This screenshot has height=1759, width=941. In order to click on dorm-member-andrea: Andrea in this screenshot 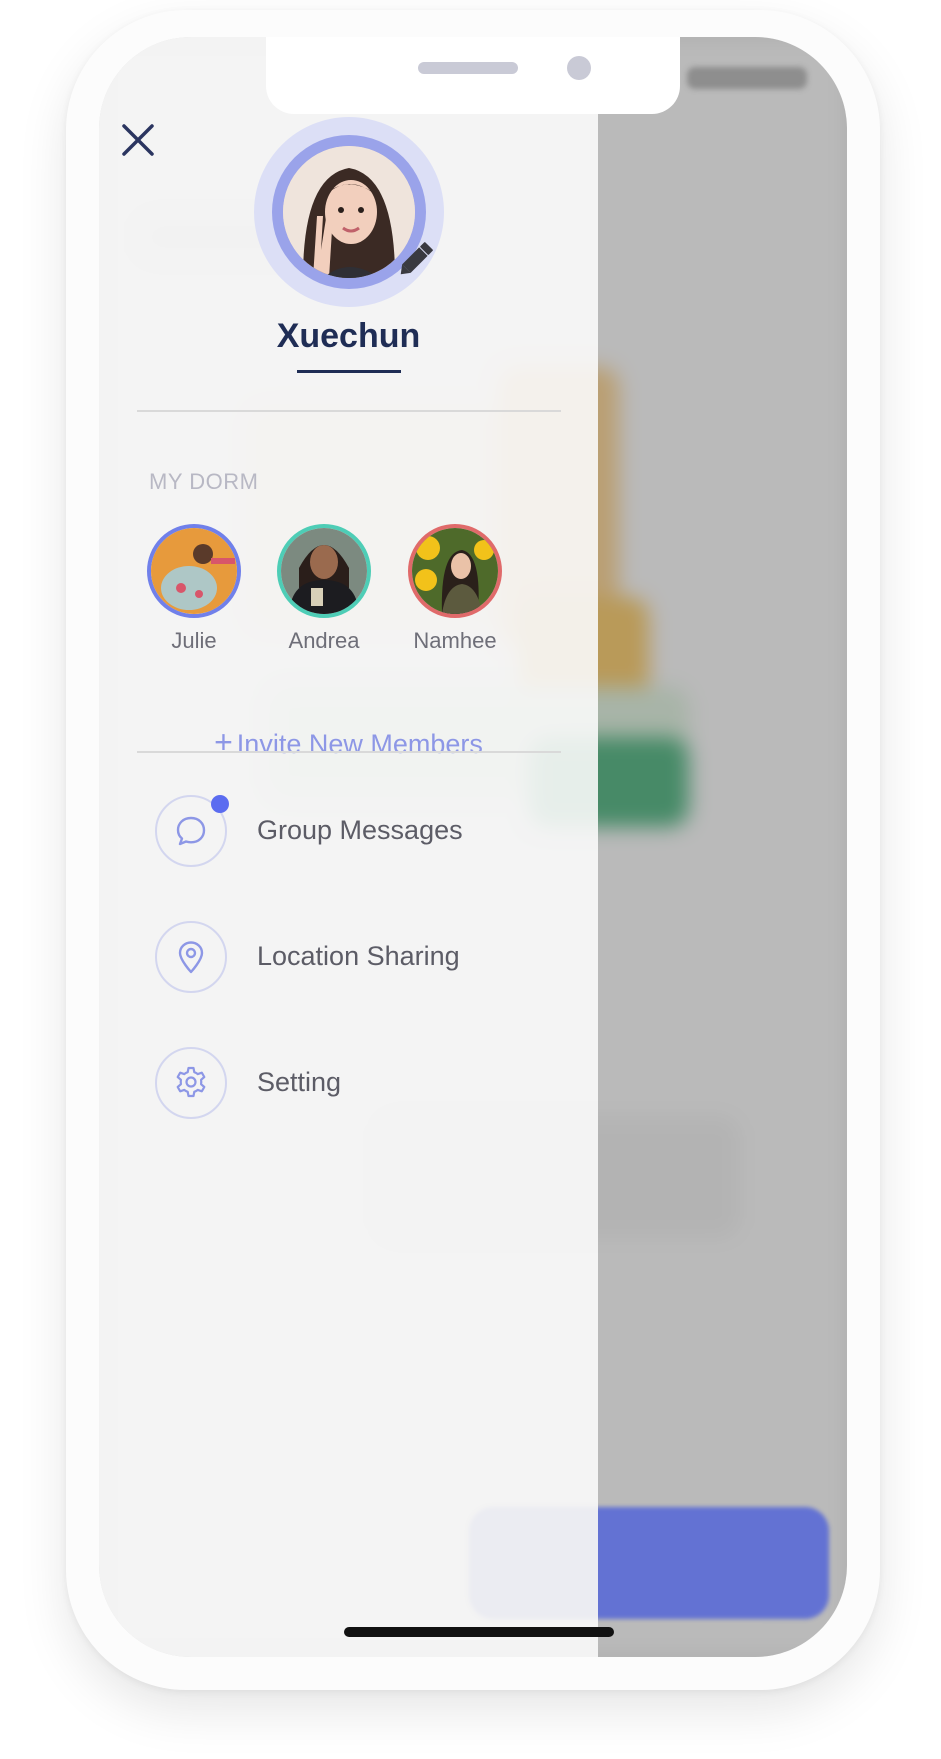, I will do `click(324, 589)`.